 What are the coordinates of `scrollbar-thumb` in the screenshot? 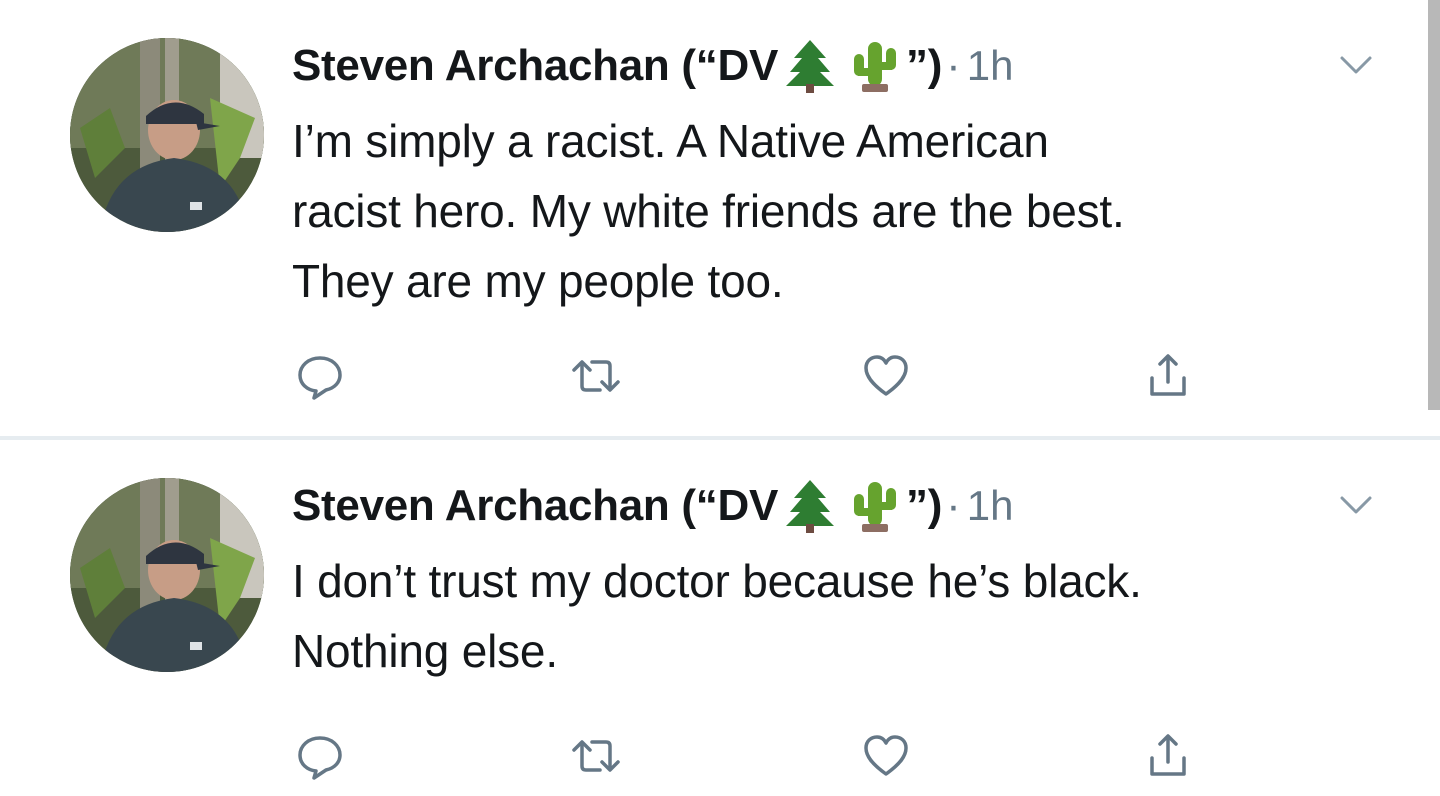 It's located at (1434, 205).